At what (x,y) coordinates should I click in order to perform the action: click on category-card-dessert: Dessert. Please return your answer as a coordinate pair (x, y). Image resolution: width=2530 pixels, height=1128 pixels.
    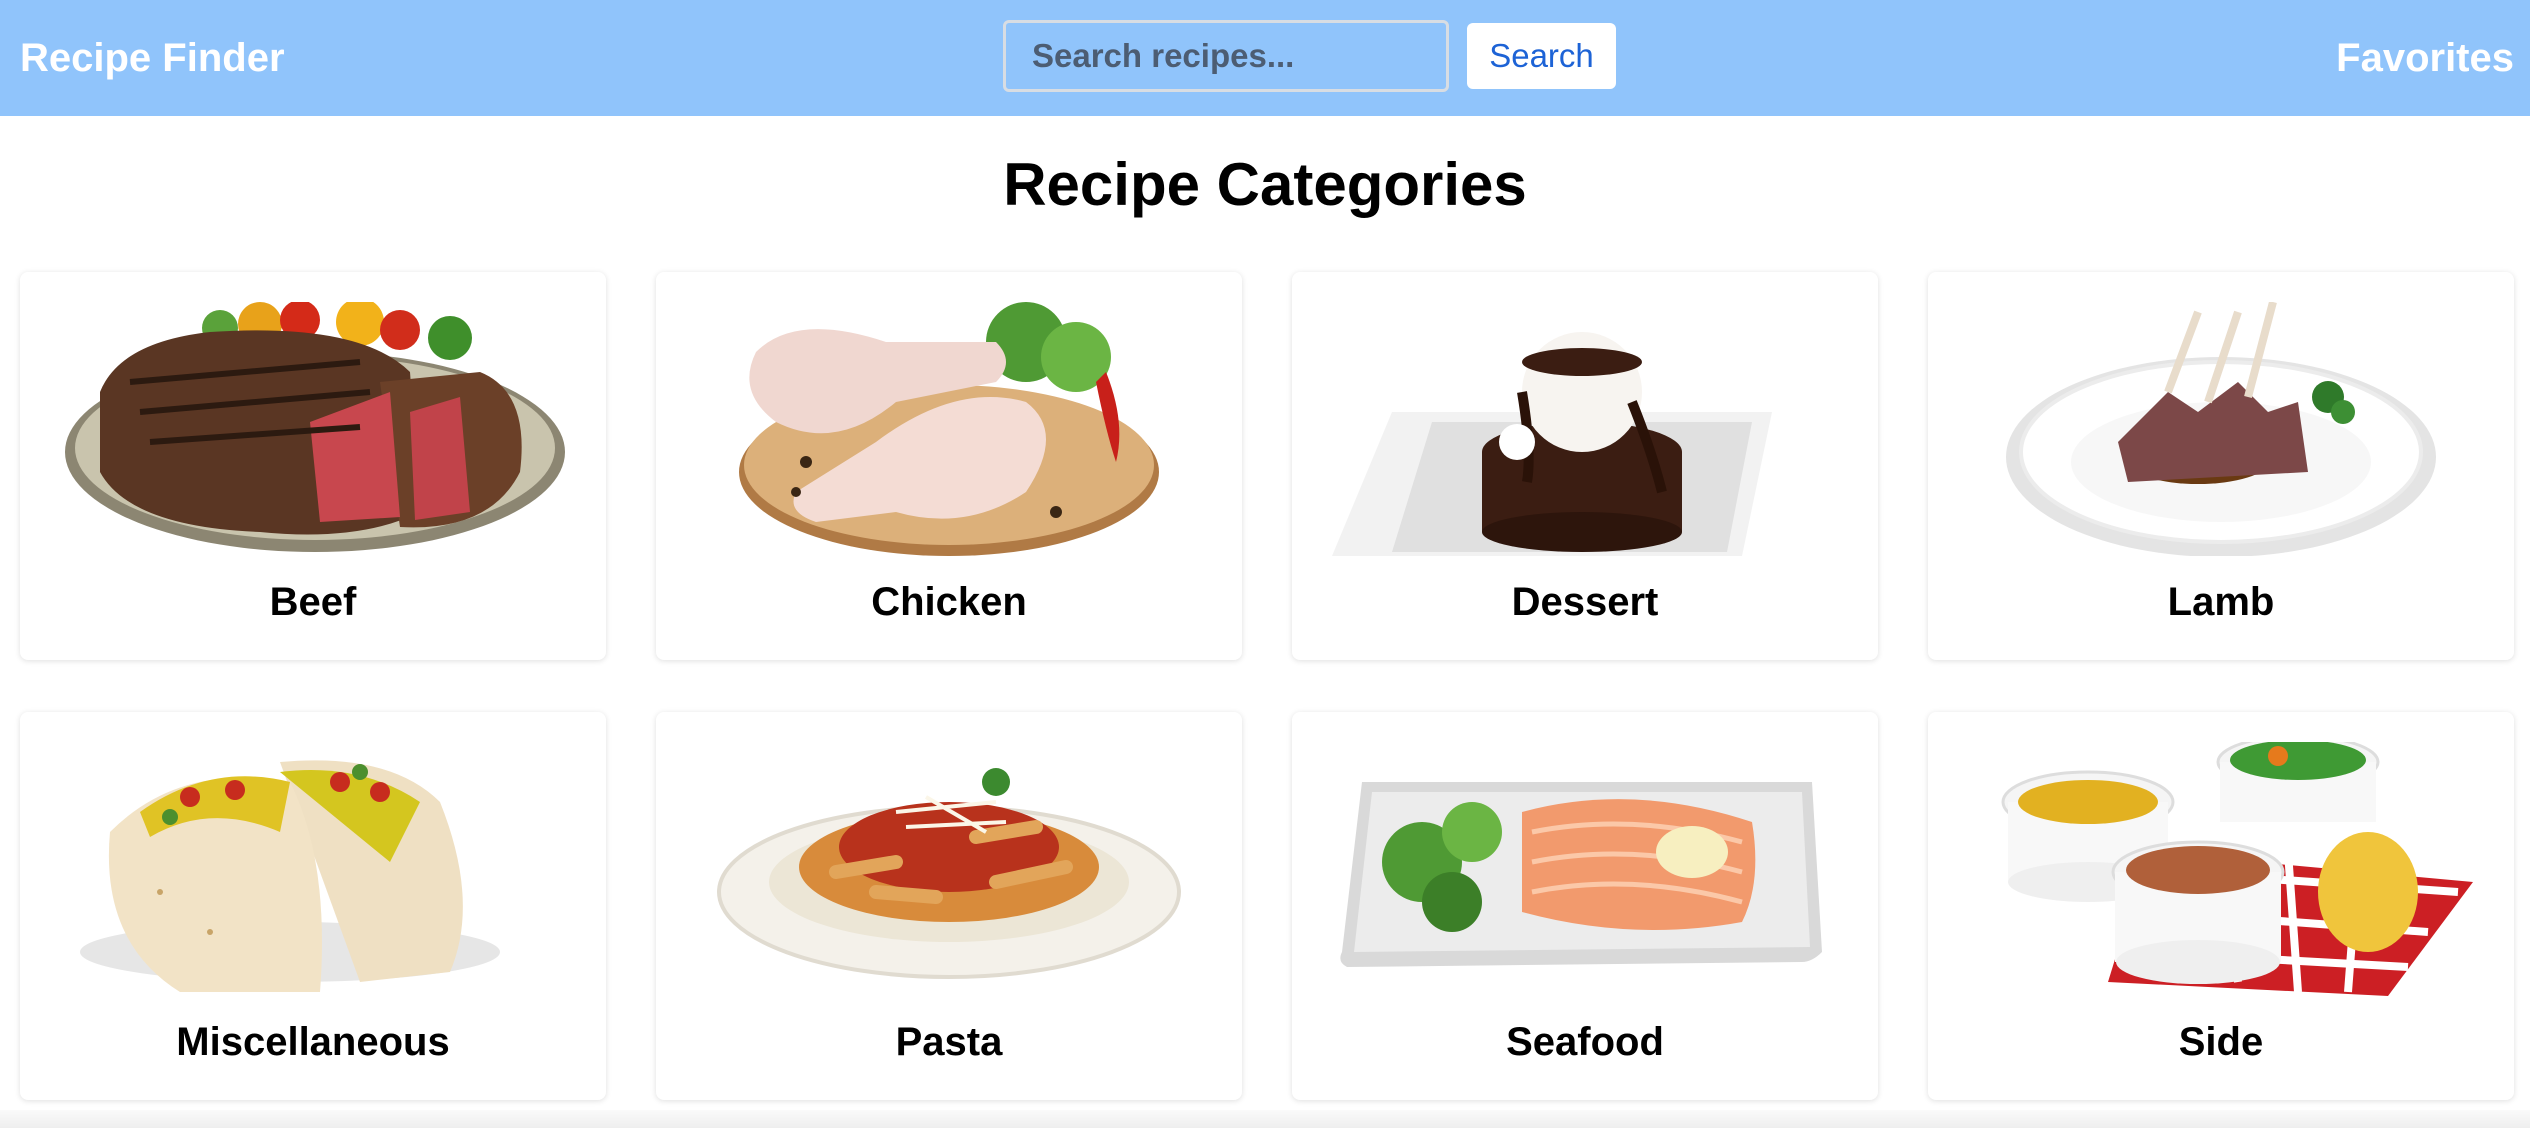
    Looking at the image, I should click on (1585, 466).